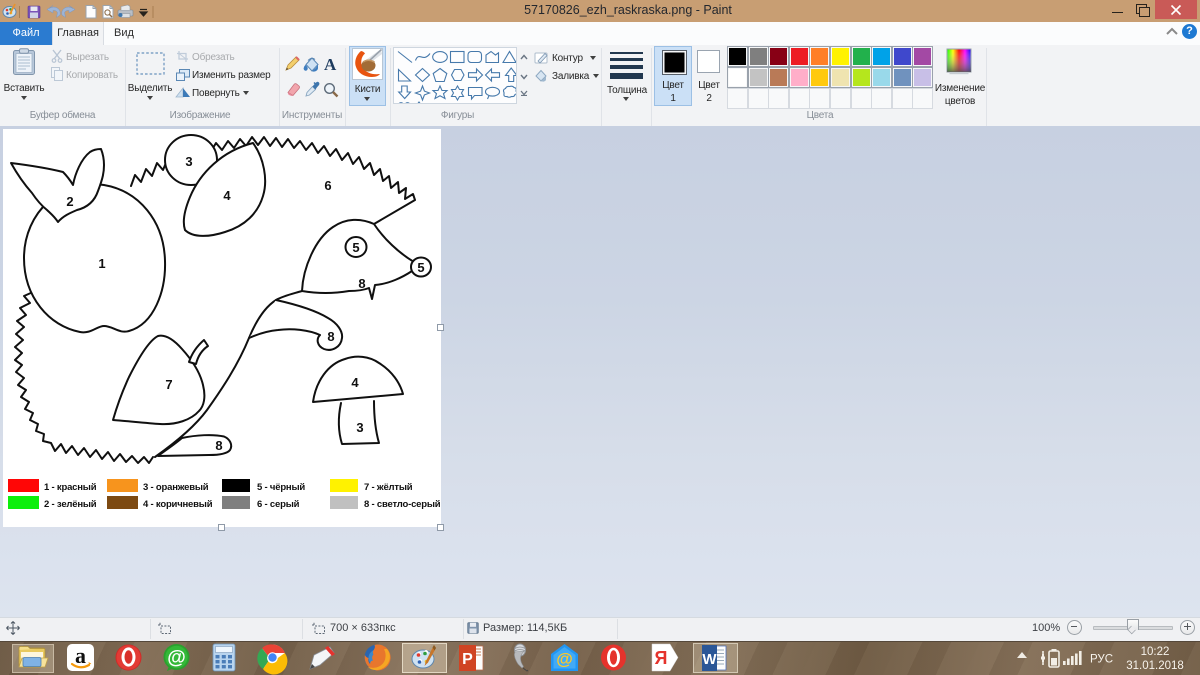 The height and width of the screenshot is (675, 1200). What do you see at coordinates (70, 487) in the screenshot?
I see `svg-text: 1 - красный` at bounding box center [70, 487].